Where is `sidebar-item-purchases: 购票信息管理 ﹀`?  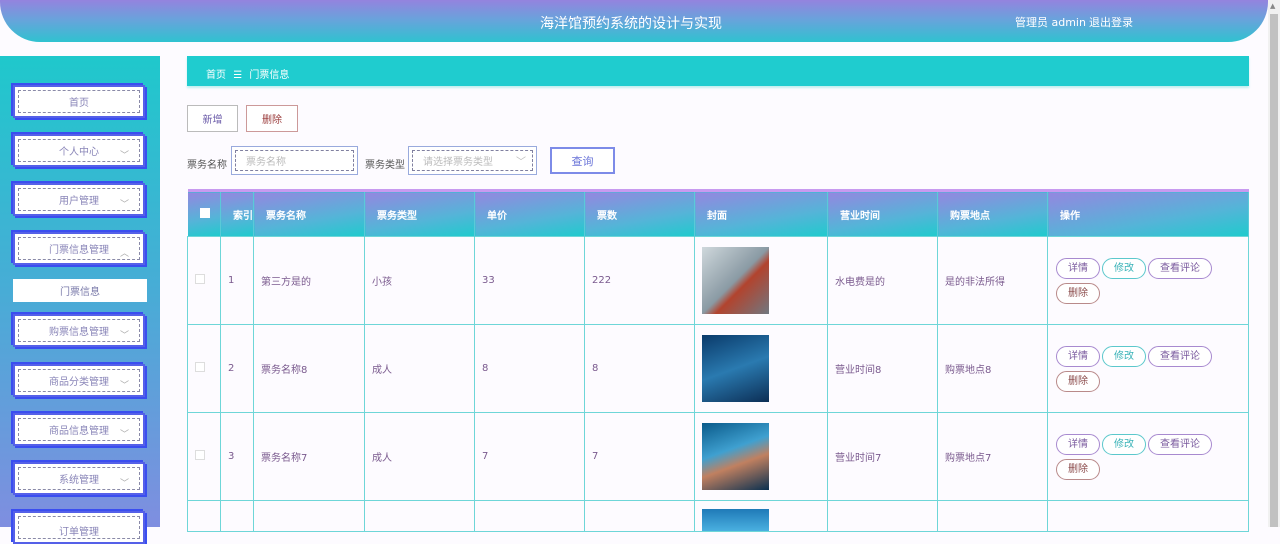
sidebar-item-purchases: 购票信息管理 ﹀ is located at coordinates (79, 330).